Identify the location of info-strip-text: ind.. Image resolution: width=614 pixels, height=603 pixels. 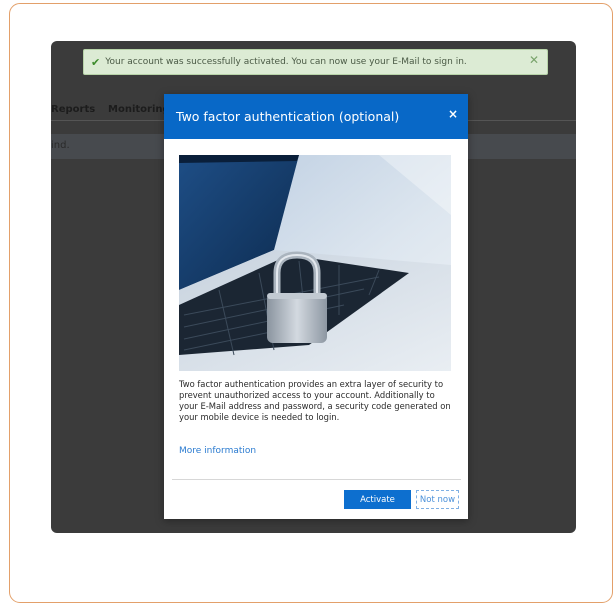
(60, 145).